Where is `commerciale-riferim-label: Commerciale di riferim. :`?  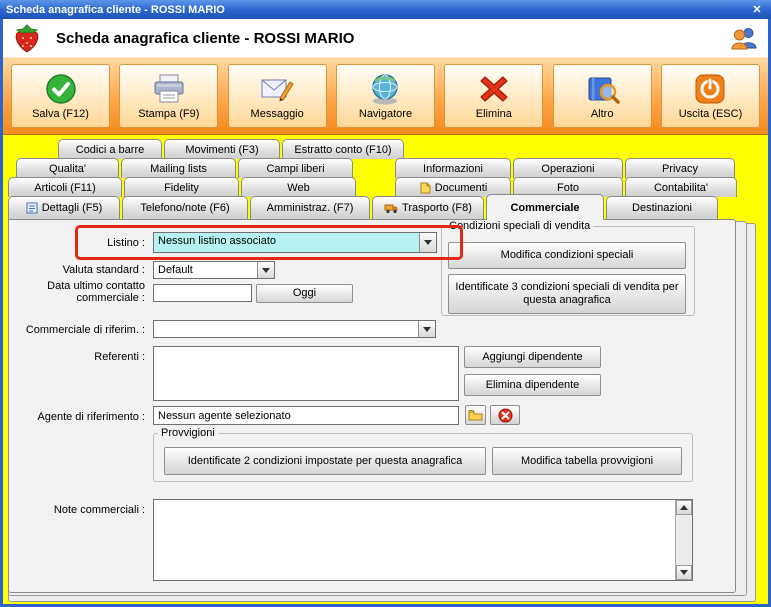
commerciale-riferim-label: Commerciale di riferim. : is located at coordinates (85, 330).